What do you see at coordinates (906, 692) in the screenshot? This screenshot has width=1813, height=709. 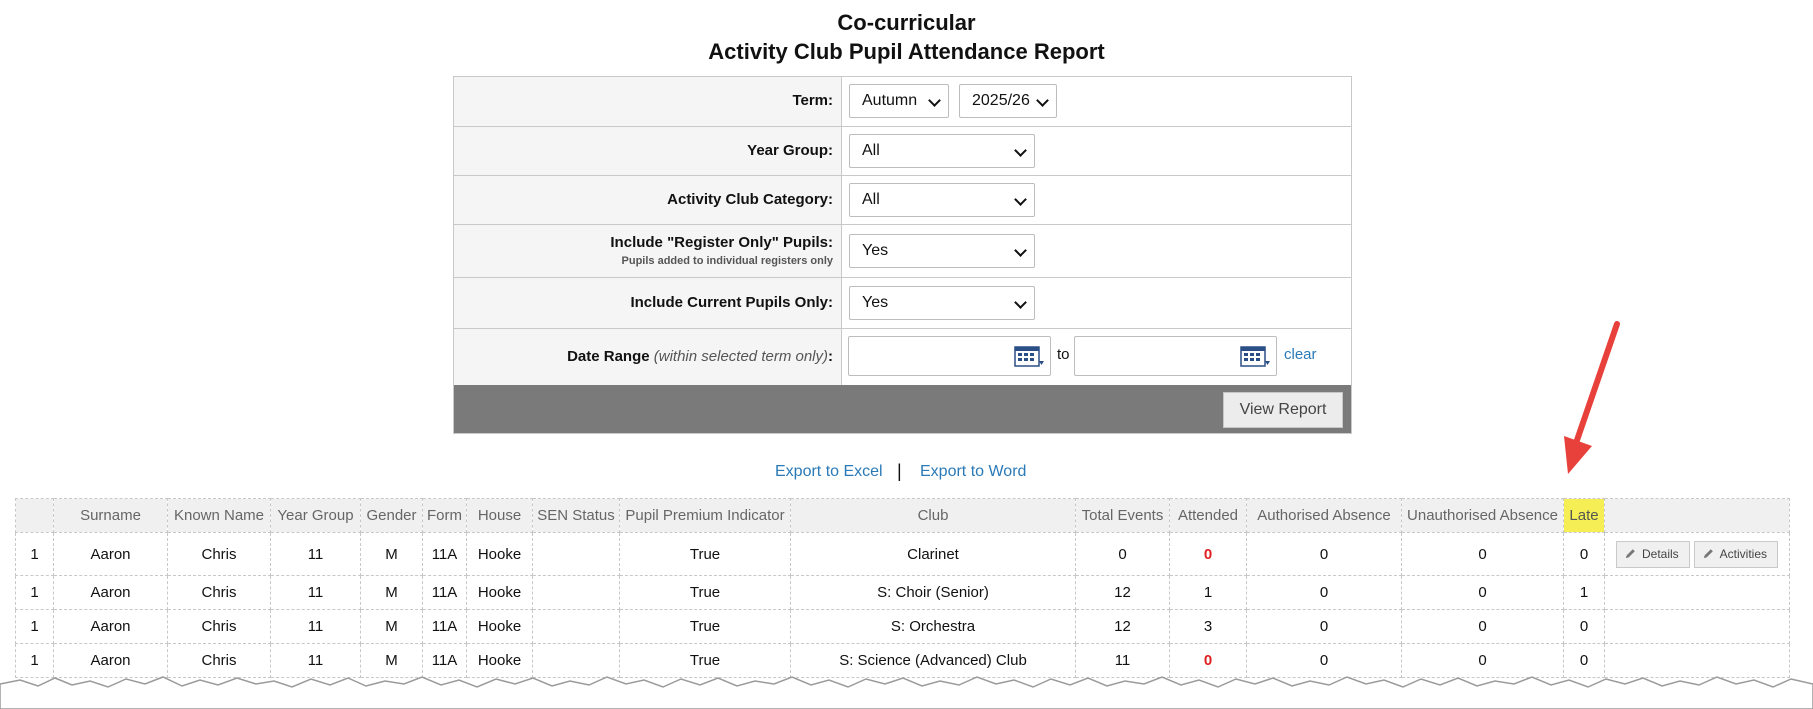 I see `torn-edge` at bounding box center [906, 692].